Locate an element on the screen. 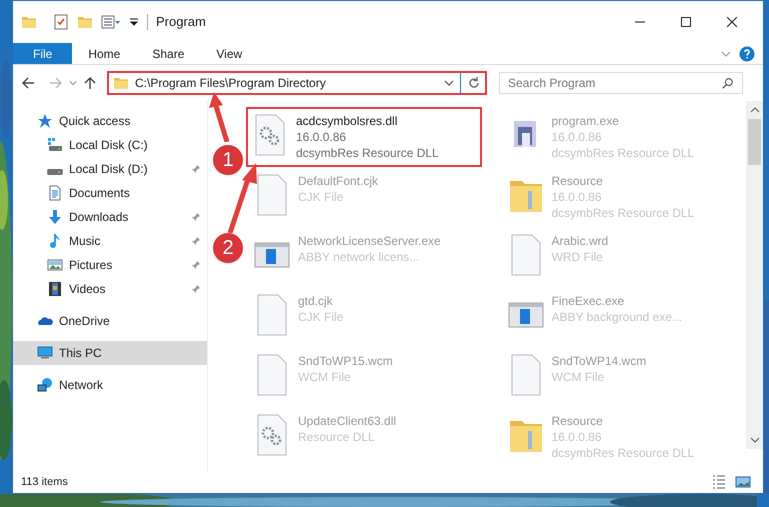  help-icon is located at coordinates (747, 54).